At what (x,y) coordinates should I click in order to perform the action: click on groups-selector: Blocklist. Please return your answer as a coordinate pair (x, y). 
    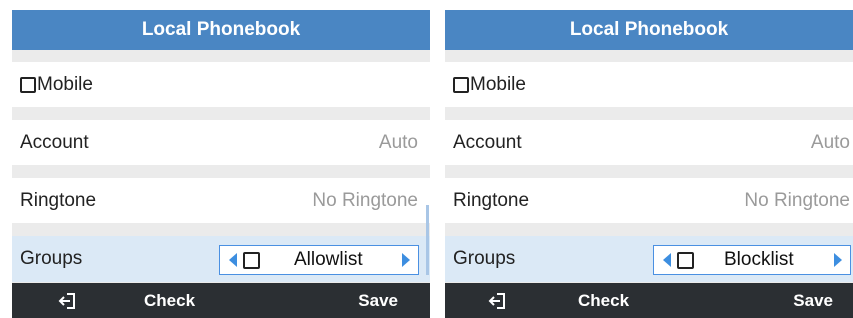
    Looking at the image, I should click on (752, 260).